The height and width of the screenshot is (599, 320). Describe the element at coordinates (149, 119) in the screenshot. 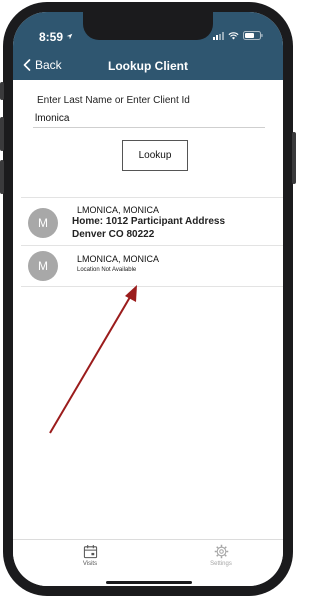

I see `search-input` at that location.